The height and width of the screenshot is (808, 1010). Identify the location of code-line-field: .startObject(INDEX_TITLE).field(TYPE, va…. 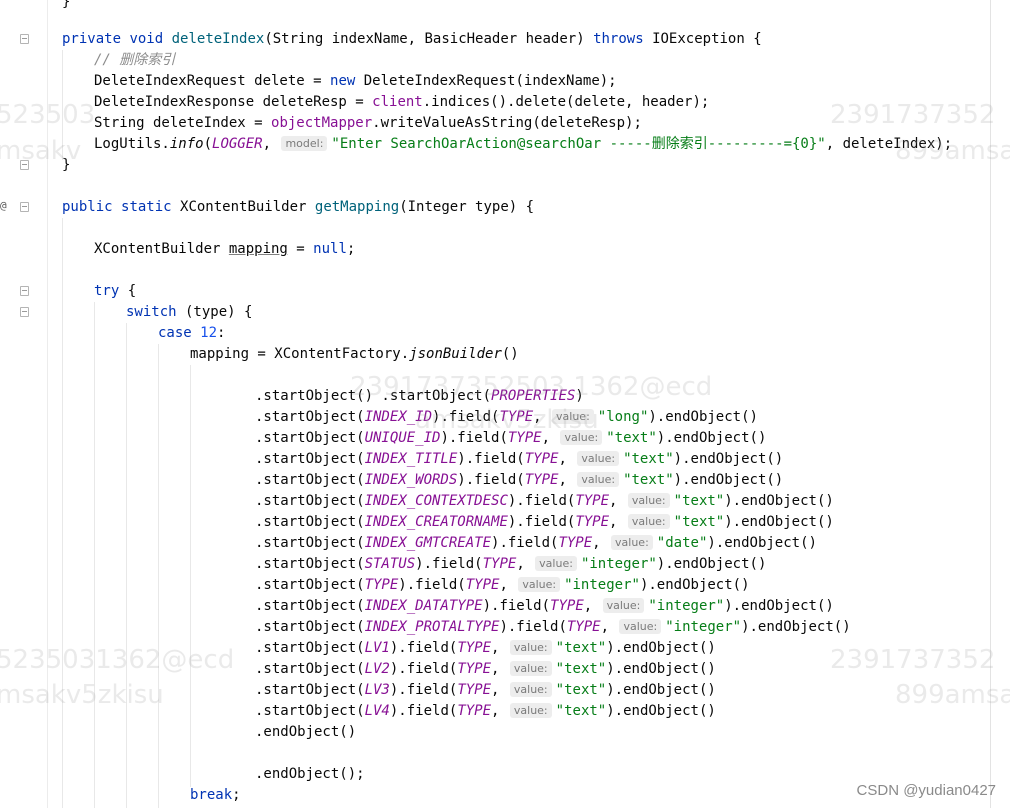
(519, 459).